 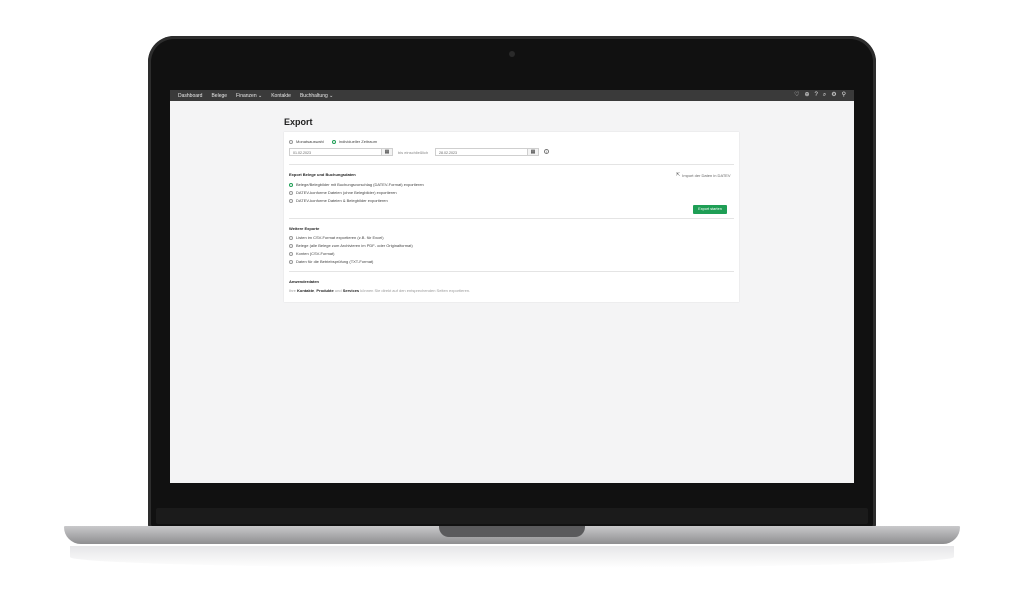 I want to click on plus-icon: ⊕, so click(x=806, y=95).